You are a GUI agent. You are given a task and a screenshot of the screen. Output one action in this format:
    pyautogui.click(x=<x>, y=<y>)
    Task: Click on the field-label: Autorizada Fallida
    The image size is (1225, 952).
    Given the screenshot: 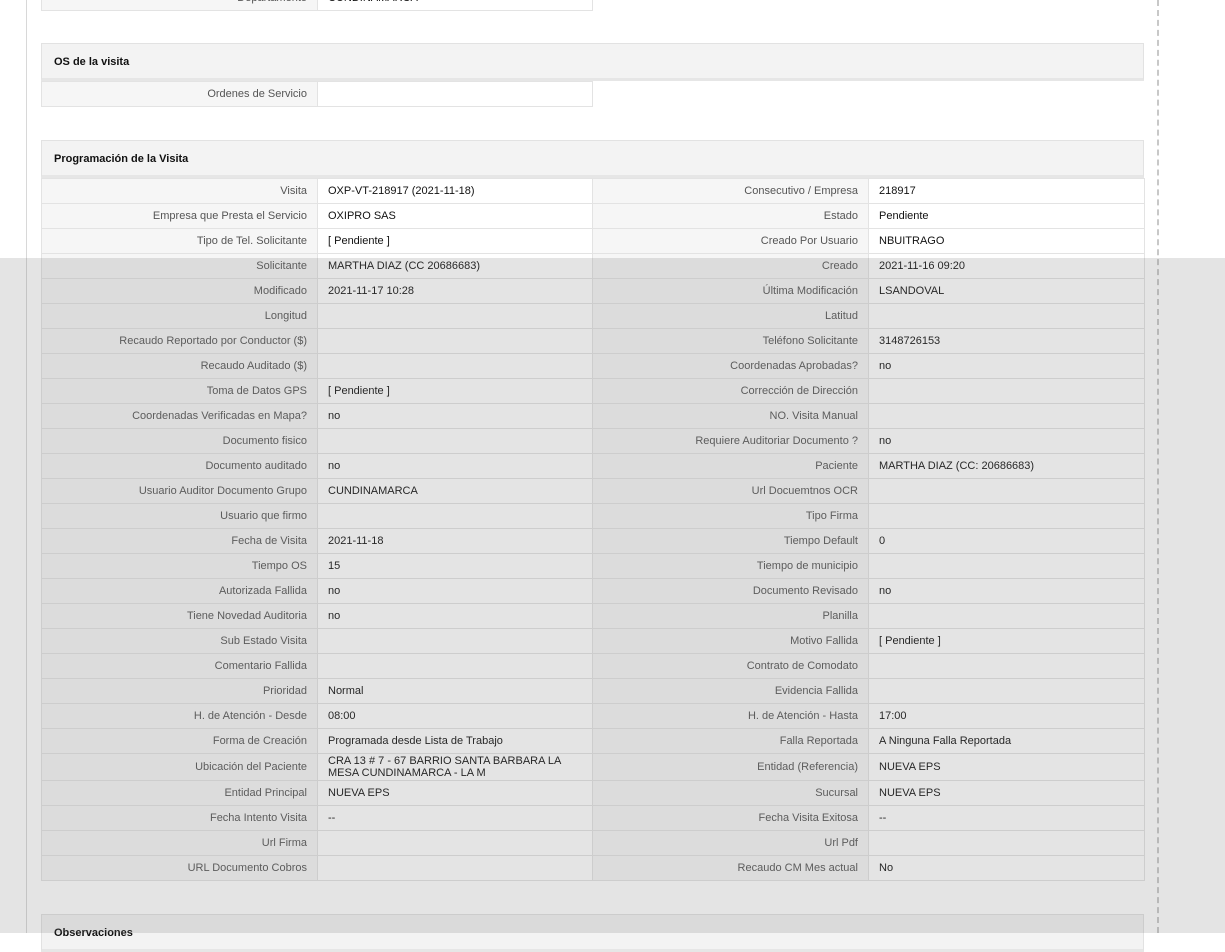 What is the action you would take?
    pyautogui.click(x=179, y=591)
    